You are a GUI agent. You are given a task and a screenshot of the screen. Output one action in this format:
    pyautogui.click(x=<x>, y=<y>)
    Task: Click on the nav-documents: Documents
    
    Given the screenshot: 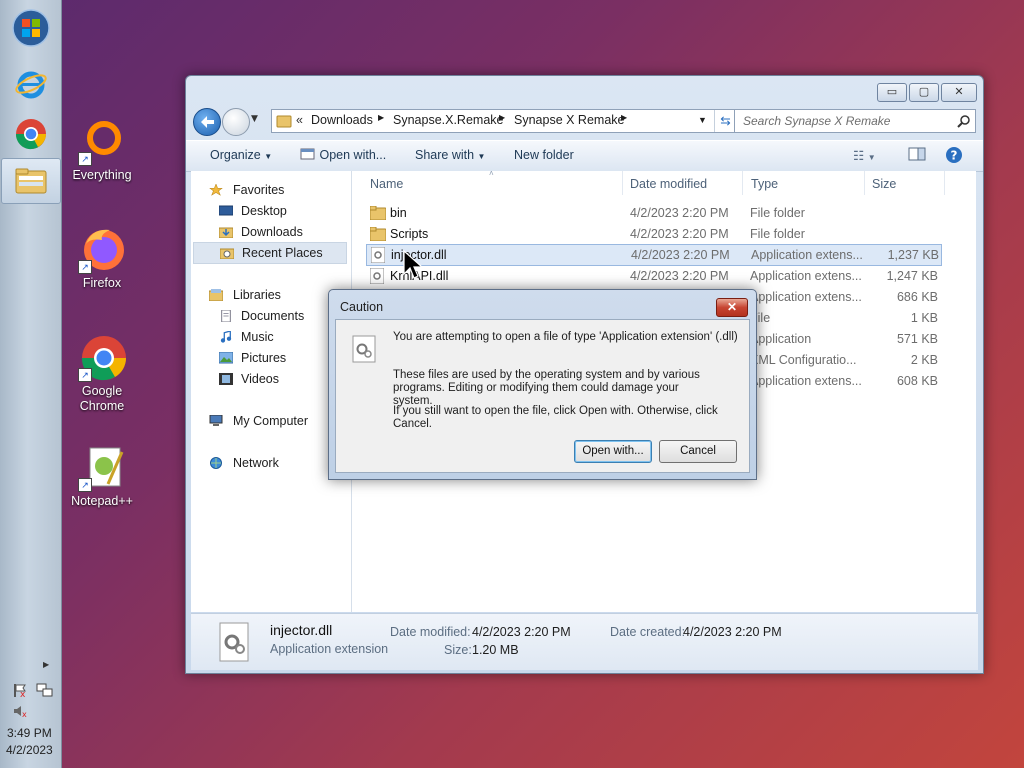 What is the action you would take?
    pyautogui.click(x=261, y=316)
    